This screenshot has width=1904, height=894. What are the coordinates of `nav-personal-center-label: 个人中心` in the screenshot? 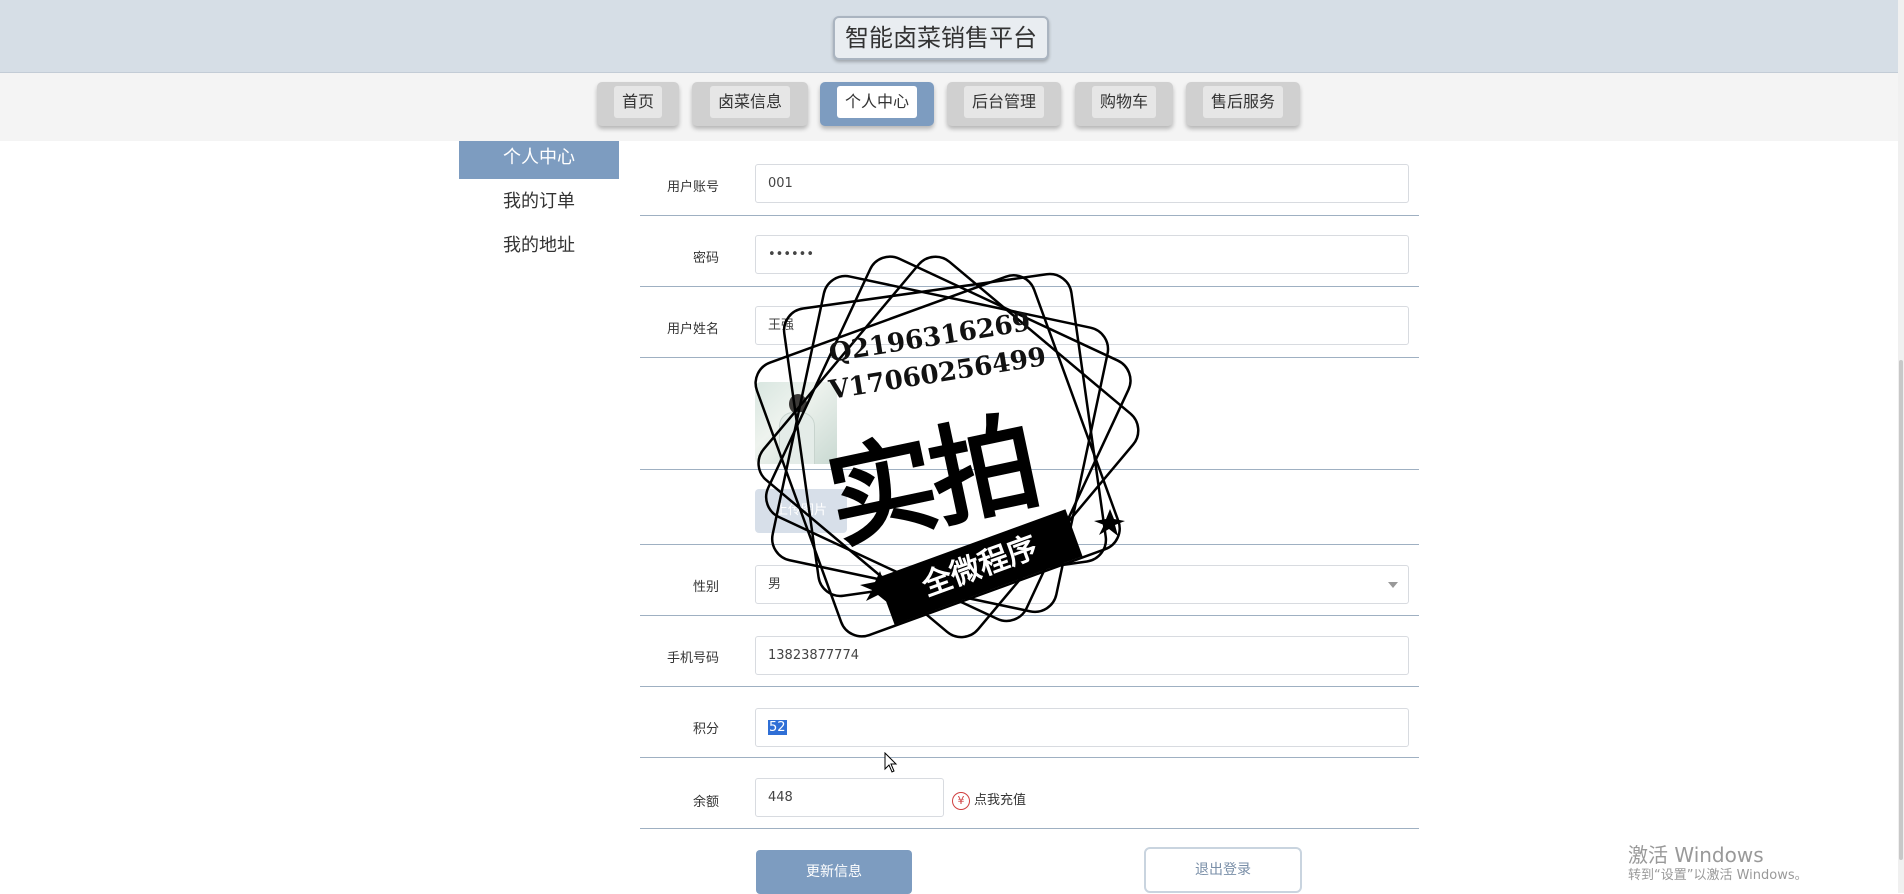 It's located at (876, 102).